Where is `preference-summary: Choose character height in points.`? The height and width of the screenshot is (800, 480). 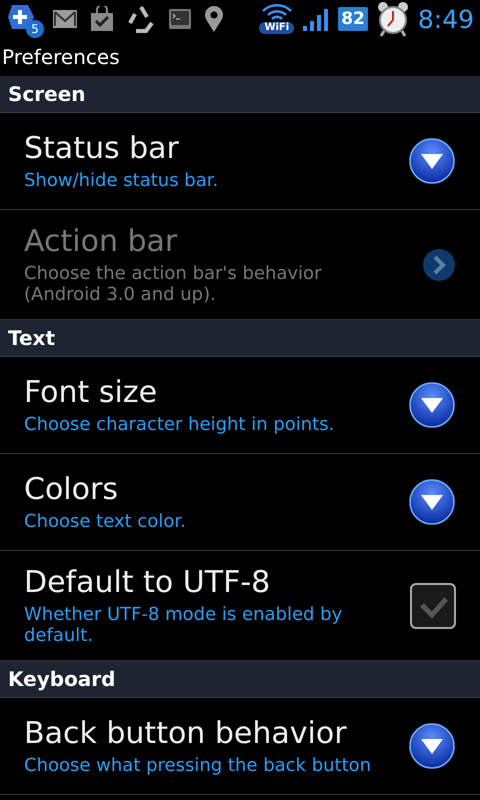
preference-summary: Choose character height in points. is located at coordinates (179, 424).